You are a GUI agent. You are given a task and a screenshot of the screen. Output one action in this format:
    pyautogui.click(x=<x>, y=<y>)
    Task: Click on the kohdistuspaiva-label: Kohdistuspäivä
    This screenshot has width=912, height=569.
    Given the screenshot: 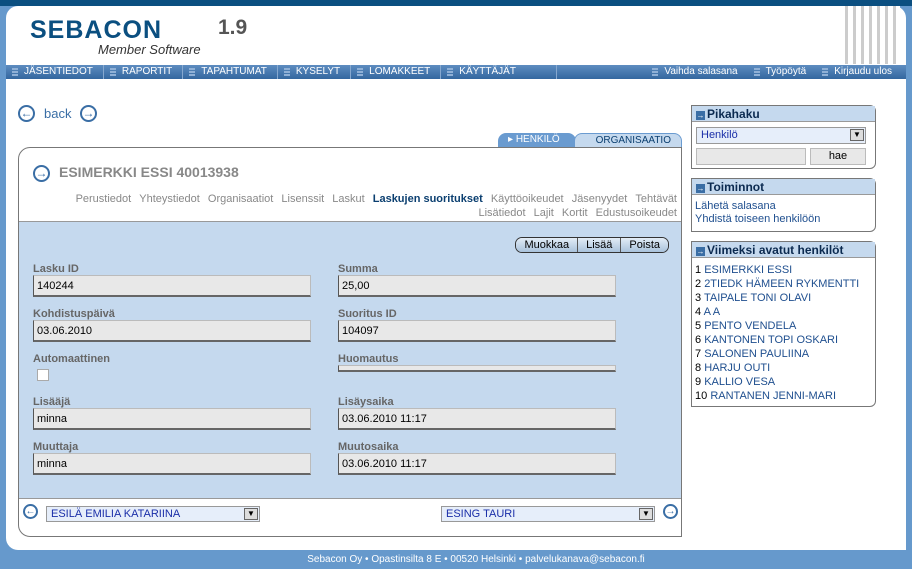 What is the action you would take?
    pyautogui.click(x=74, y=314)
    